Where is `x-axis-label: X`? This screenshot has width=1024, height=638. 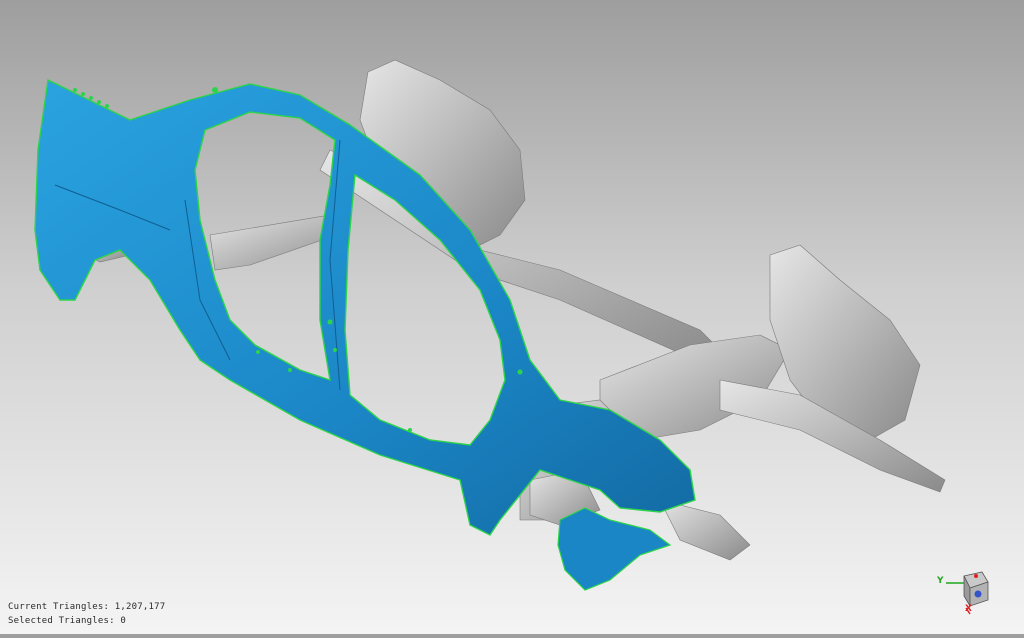 x-axis-label: X is located at coordinates (968, 609).